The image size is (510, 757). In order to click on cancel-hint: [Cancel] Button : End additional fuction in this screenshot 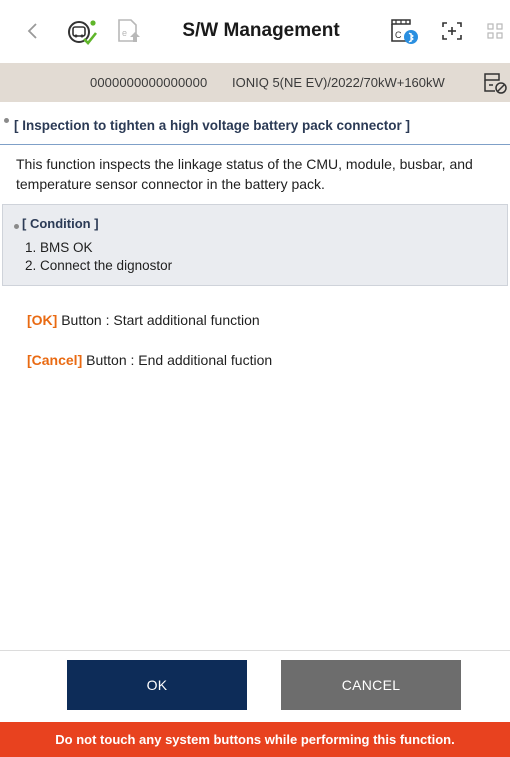, I will do `click(149, 360)`.